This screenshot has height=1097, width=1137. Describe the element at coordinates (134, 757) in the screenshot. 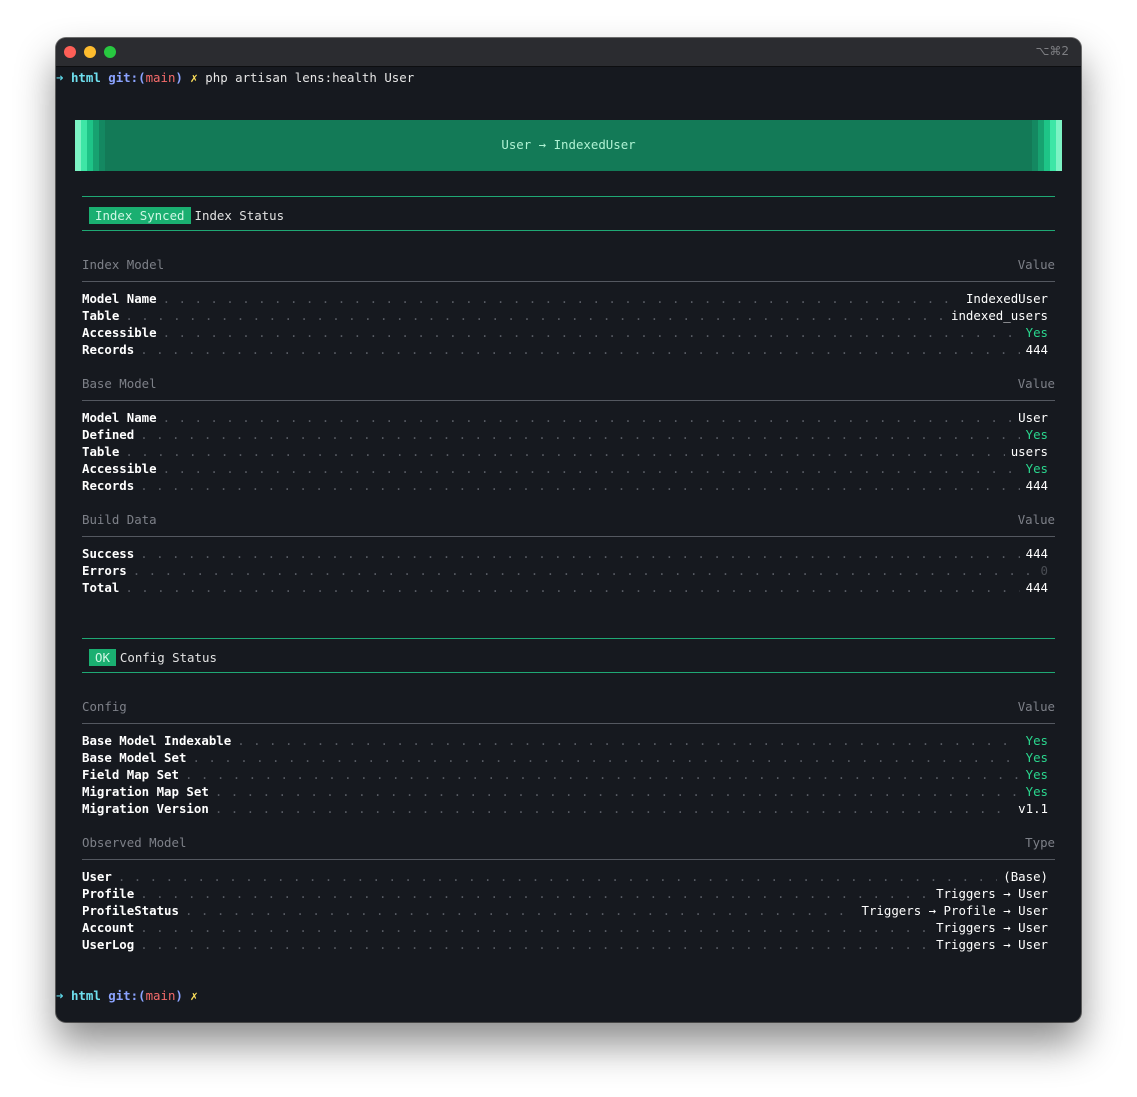

I see `row-key: Base Model Set` at that location.